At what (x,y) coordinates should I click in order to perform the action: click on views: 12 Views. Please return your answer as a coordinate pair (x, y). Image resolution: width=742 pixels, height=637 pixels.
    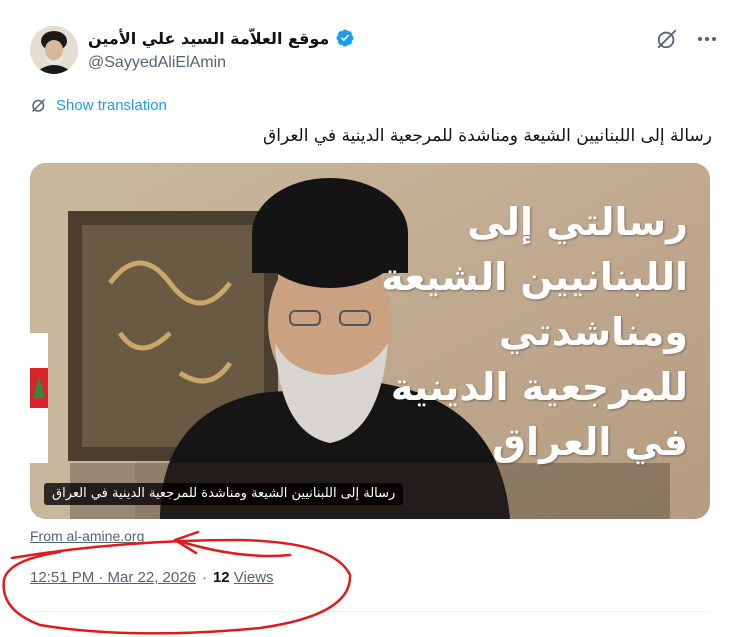
    Looking at the image, I should click on (243, 577).